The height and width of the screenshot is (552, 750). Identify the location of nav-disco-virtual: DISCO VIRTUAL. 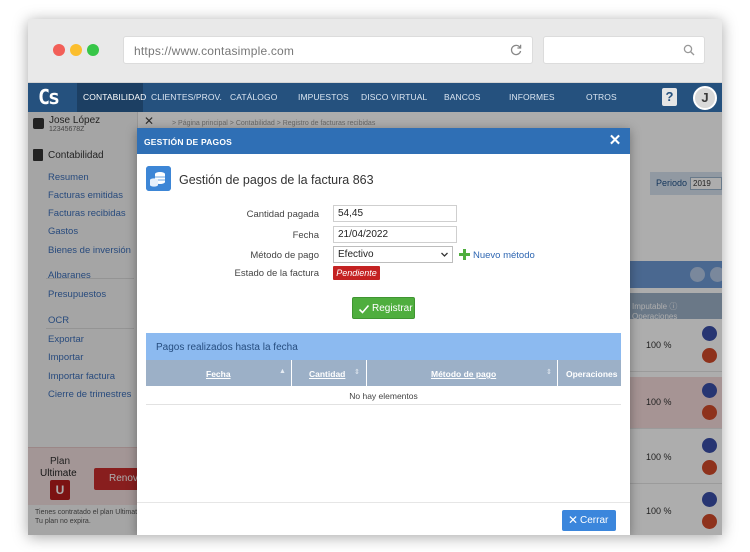
(394, 97).